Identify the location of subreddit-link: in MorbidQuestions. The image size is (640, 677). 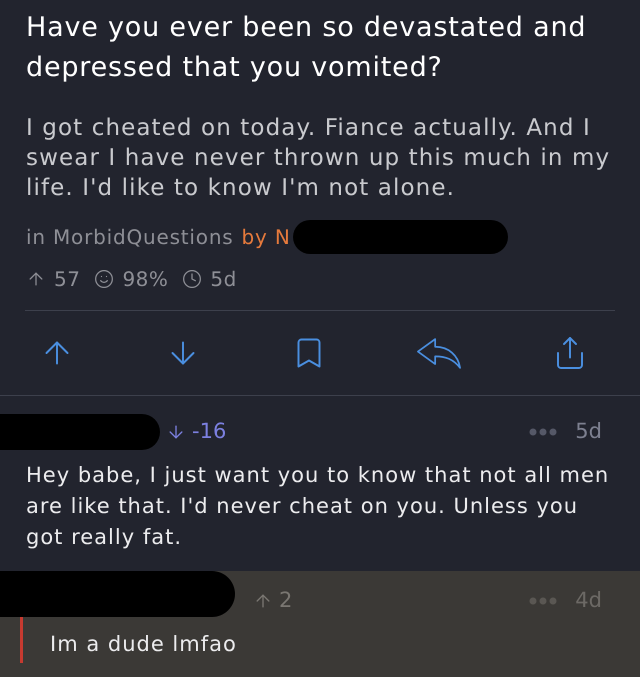
(130, 237).